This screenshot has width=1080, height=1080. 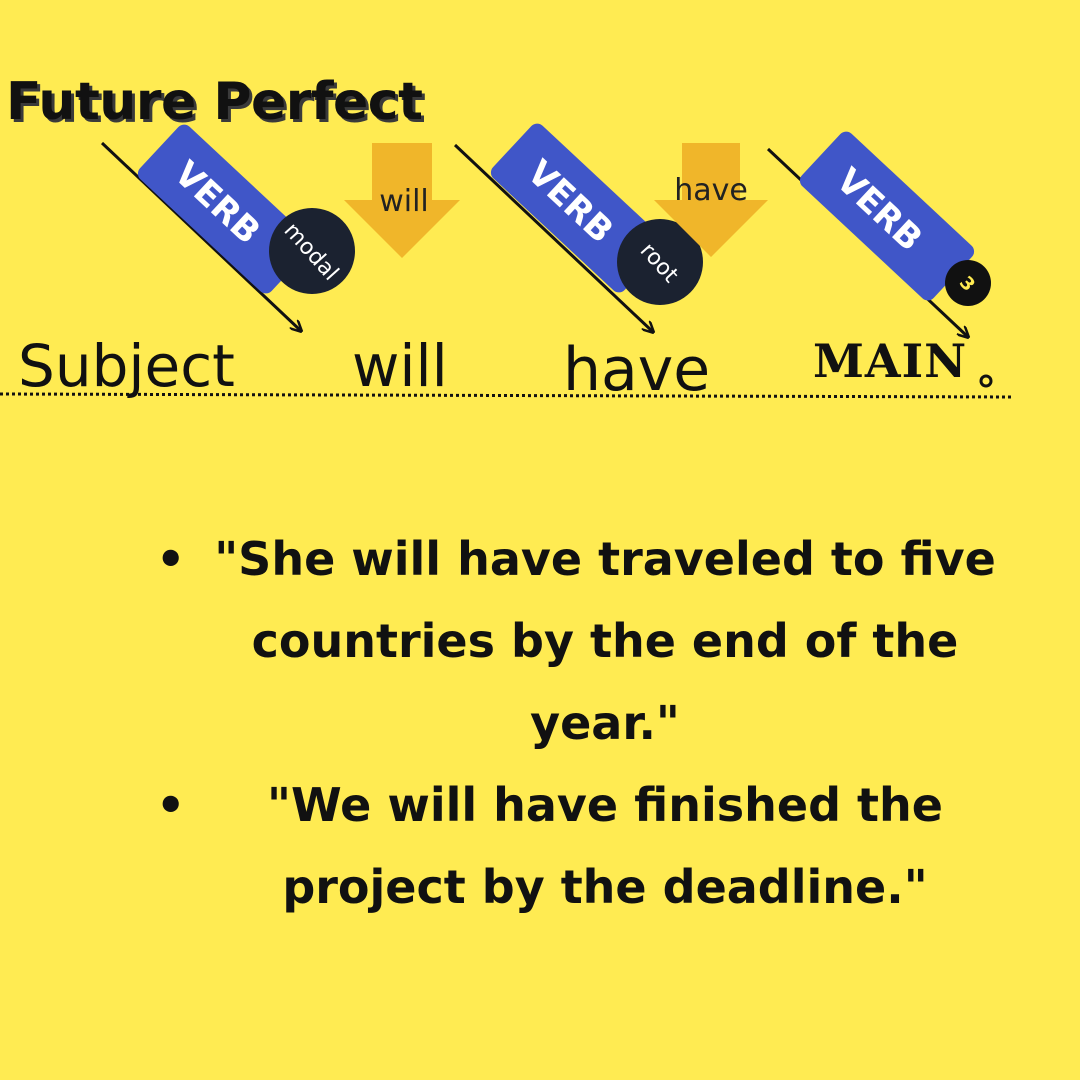 I want to click on down-arrow-label-will: will, so click(x=404, y=201).